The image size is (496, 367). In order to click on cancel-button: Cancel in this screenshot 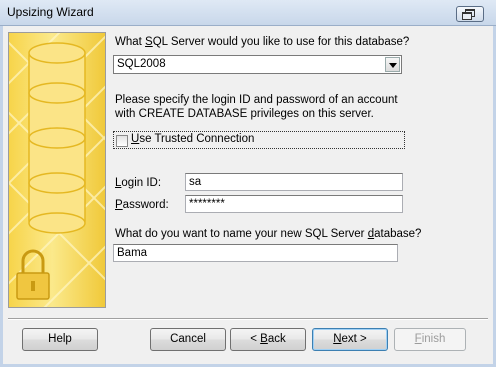, I will do `click(188, 339)`.